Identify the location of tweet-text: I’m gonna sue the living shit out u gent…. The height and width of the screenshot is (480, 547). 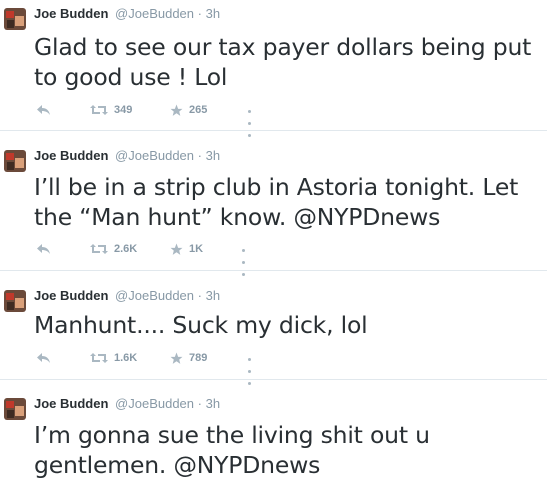
(232, 450).